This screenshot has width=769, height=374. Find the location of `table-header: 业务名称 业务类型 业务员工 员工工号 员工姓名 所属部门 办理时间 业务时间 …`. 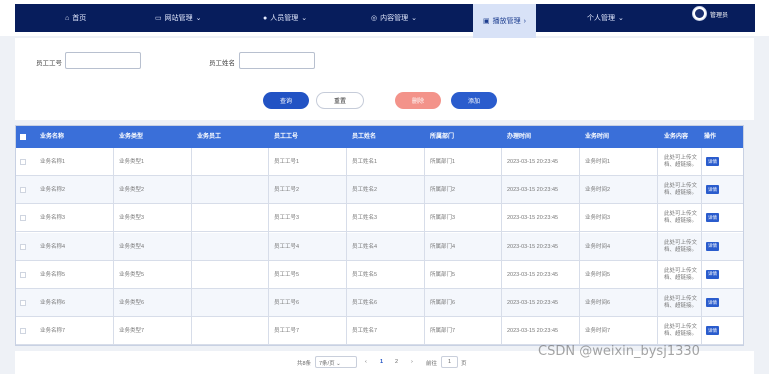

table-header: 业务名称 业务类型 业务员工 员工工号 员工姓名 所属部门 办理时间 业务时间 … is located at coordinates (379, 137).